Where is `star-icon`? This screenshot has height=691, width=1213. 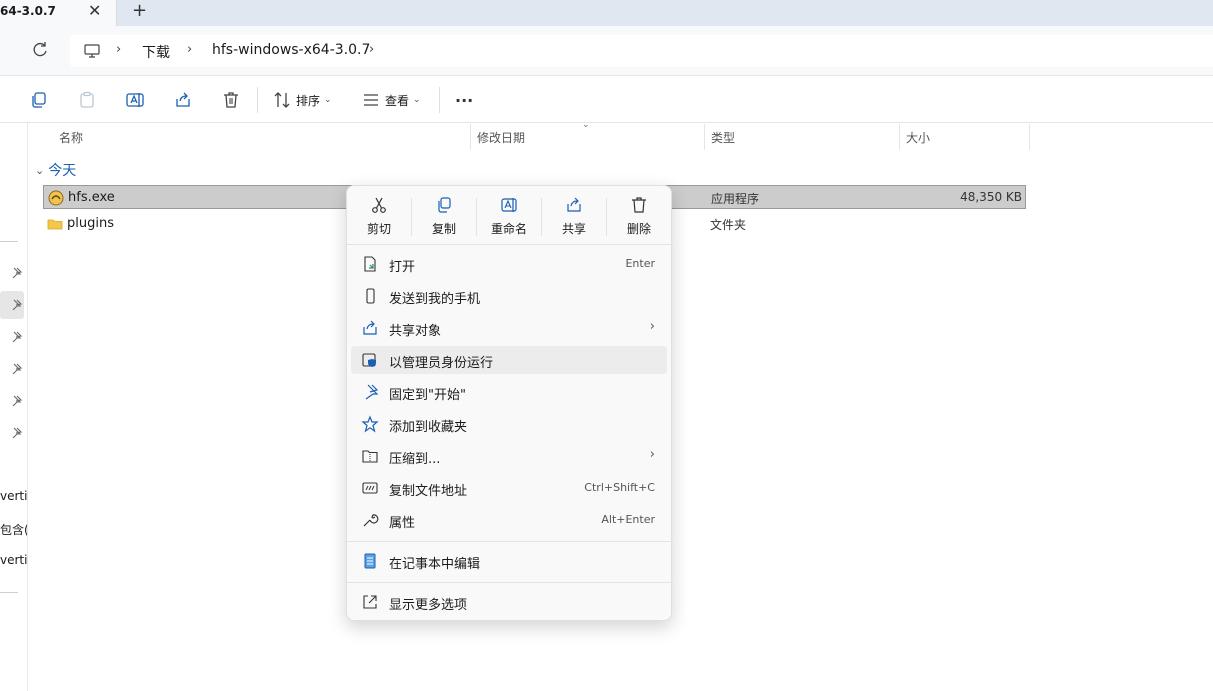
star-icon is located at coordinates (370, 424).